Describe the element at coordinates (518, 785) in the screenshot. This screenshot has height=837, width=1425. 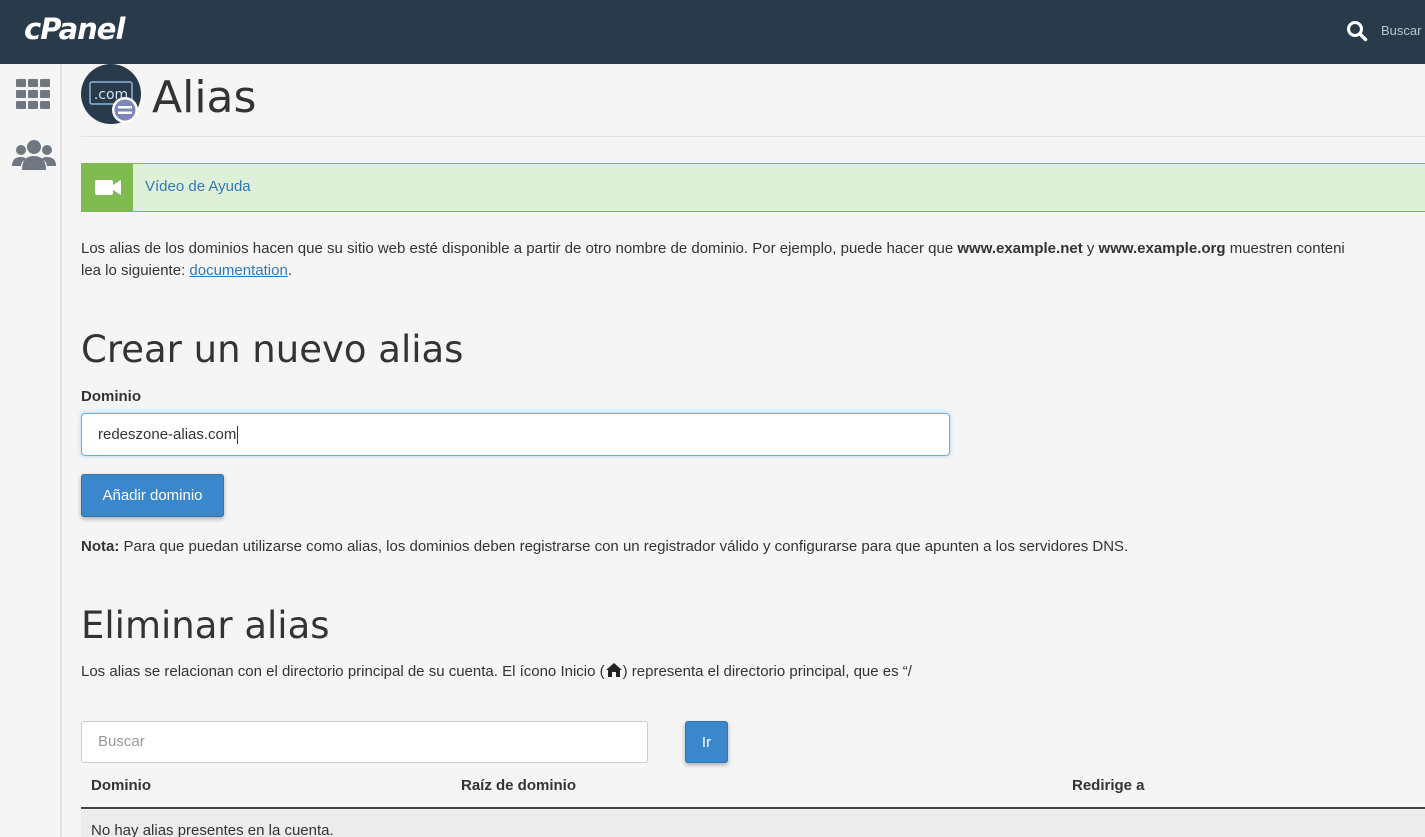
I see `column-document-root: Raíz de dominio` at that location.